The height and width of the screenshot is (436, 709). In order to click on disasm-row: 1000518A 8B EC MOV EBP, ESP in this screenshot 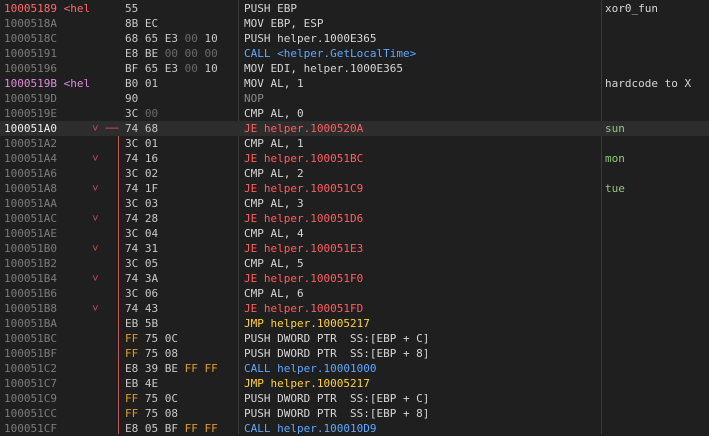, I will do `click(354, 23)`.